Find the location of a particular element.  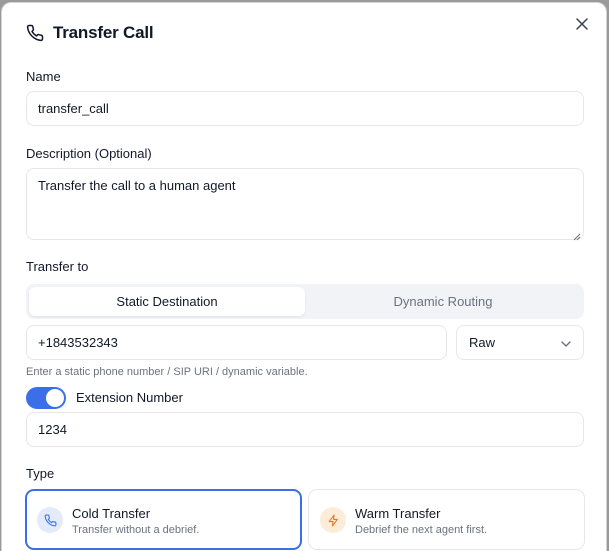

resize-handle-icon is located at coordinates (577, 235).